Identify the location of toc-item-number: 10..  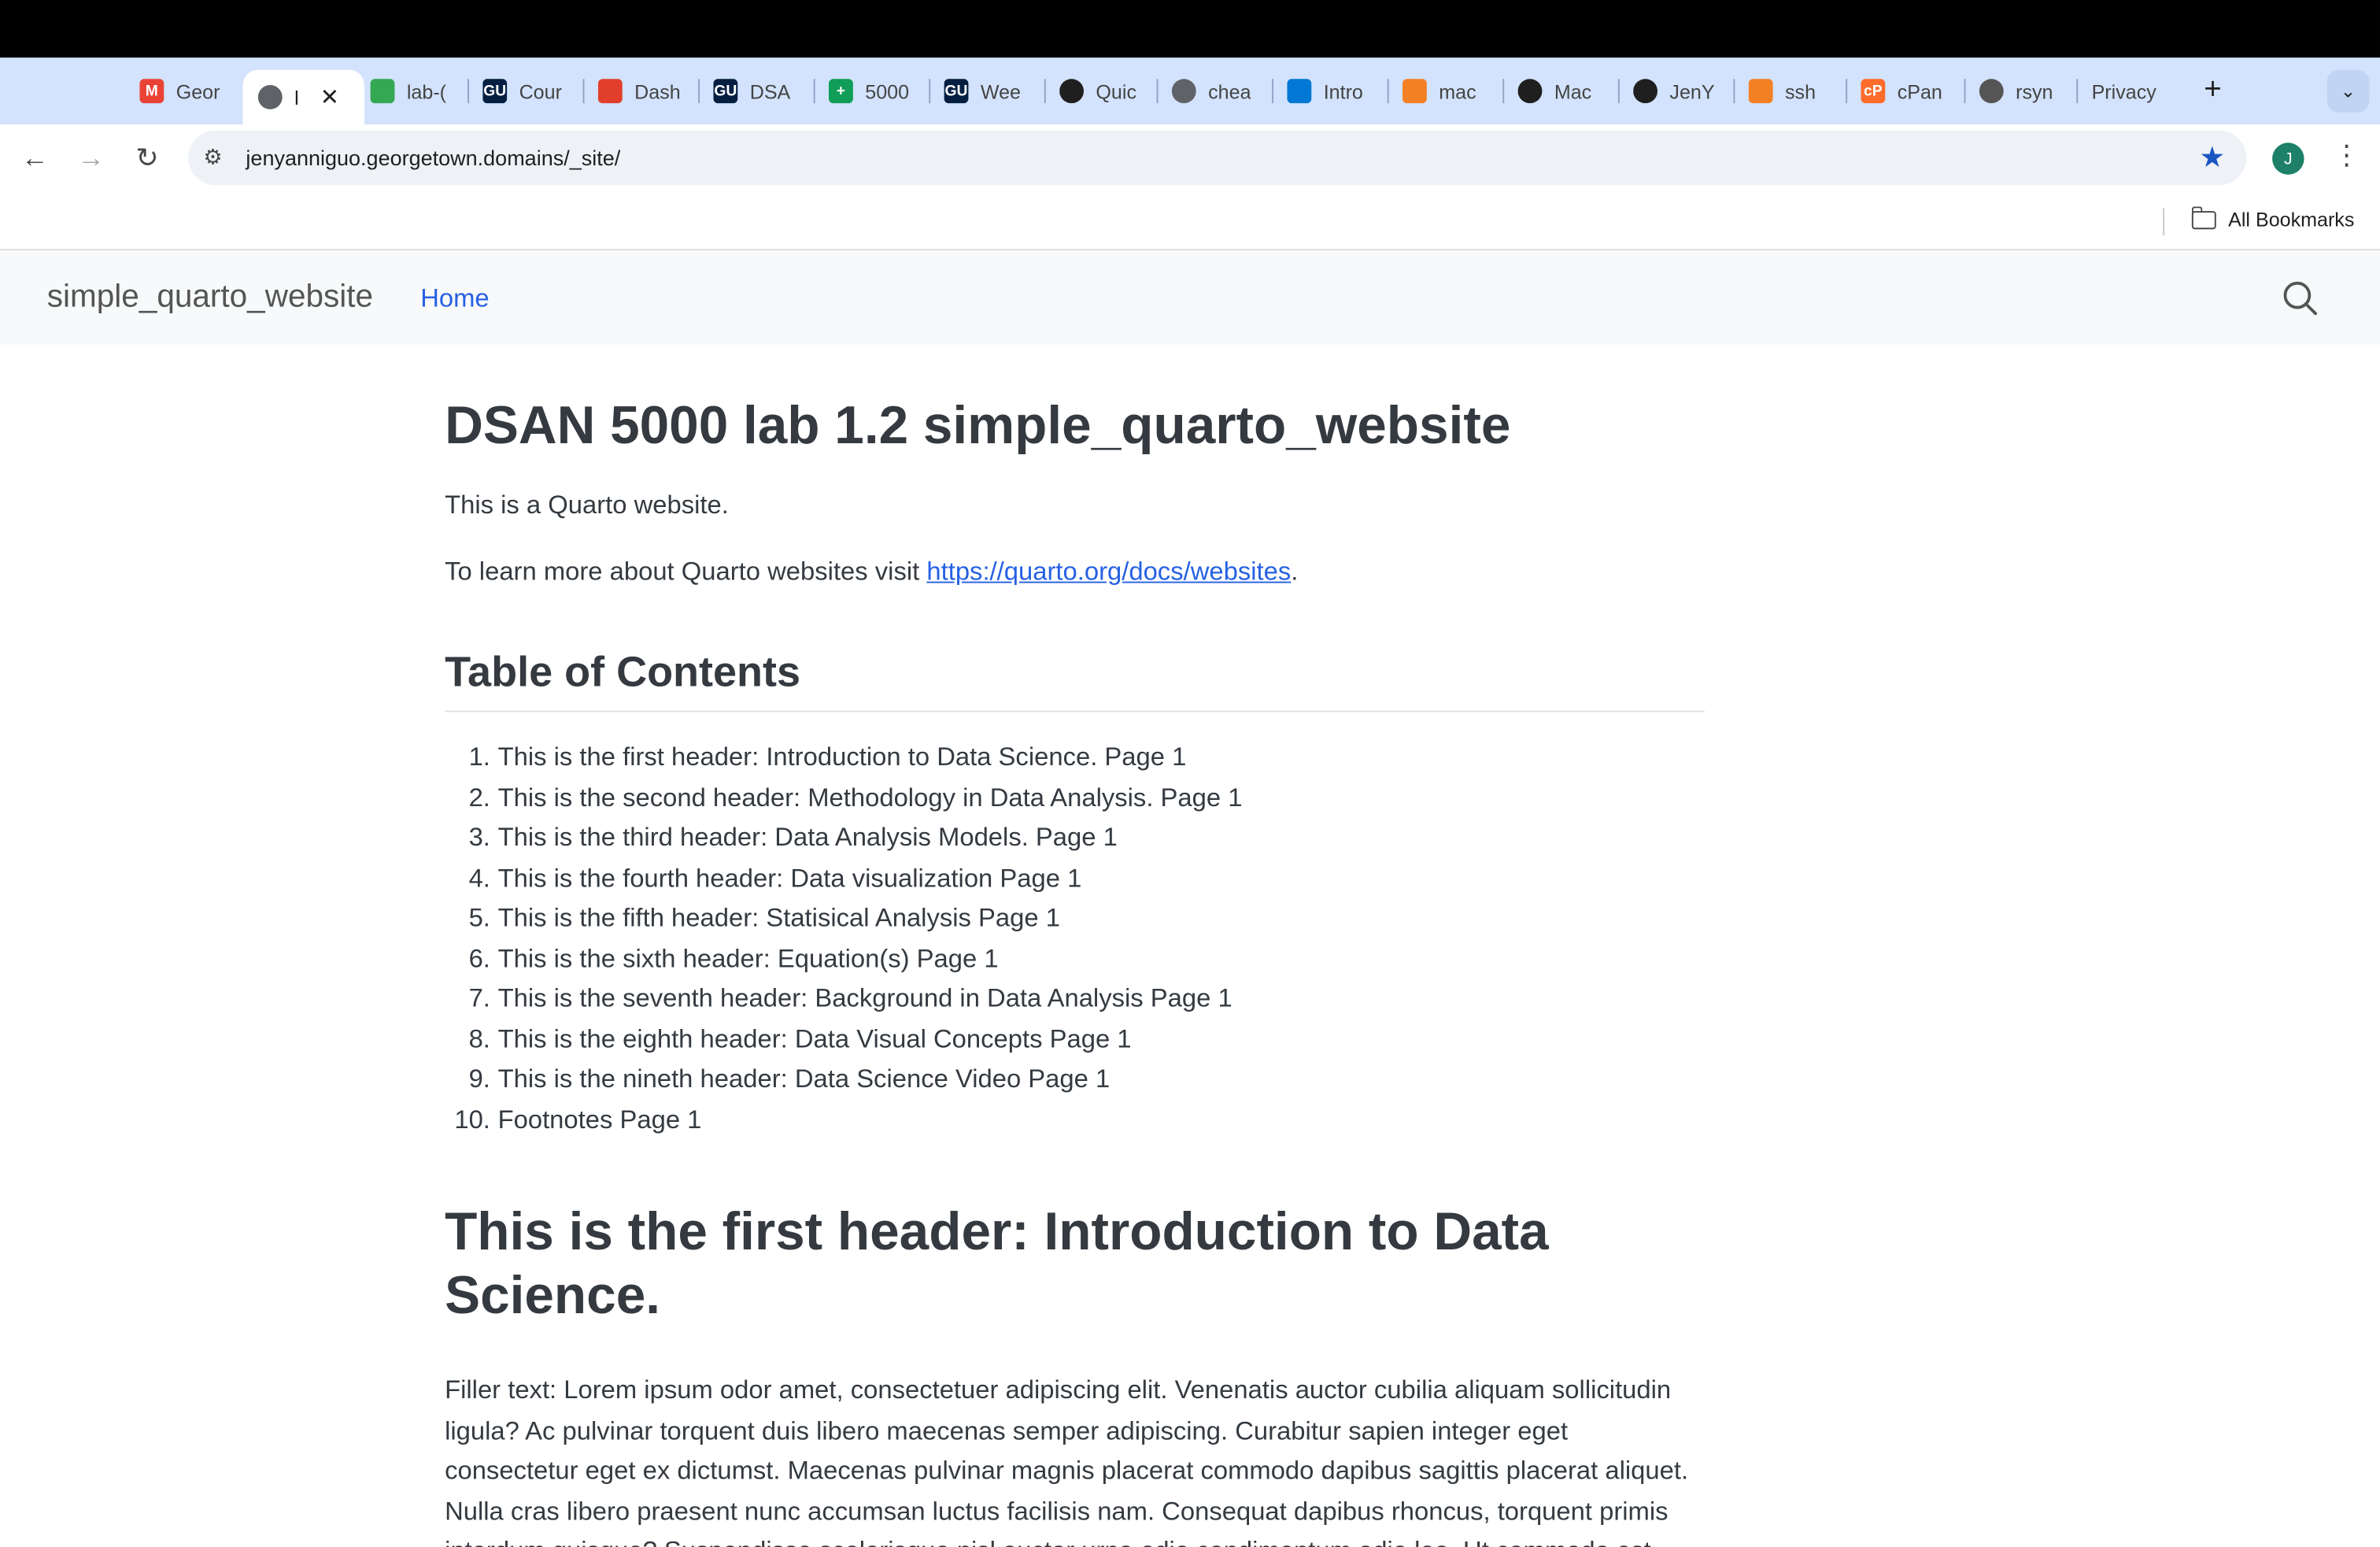
(472, 1119).